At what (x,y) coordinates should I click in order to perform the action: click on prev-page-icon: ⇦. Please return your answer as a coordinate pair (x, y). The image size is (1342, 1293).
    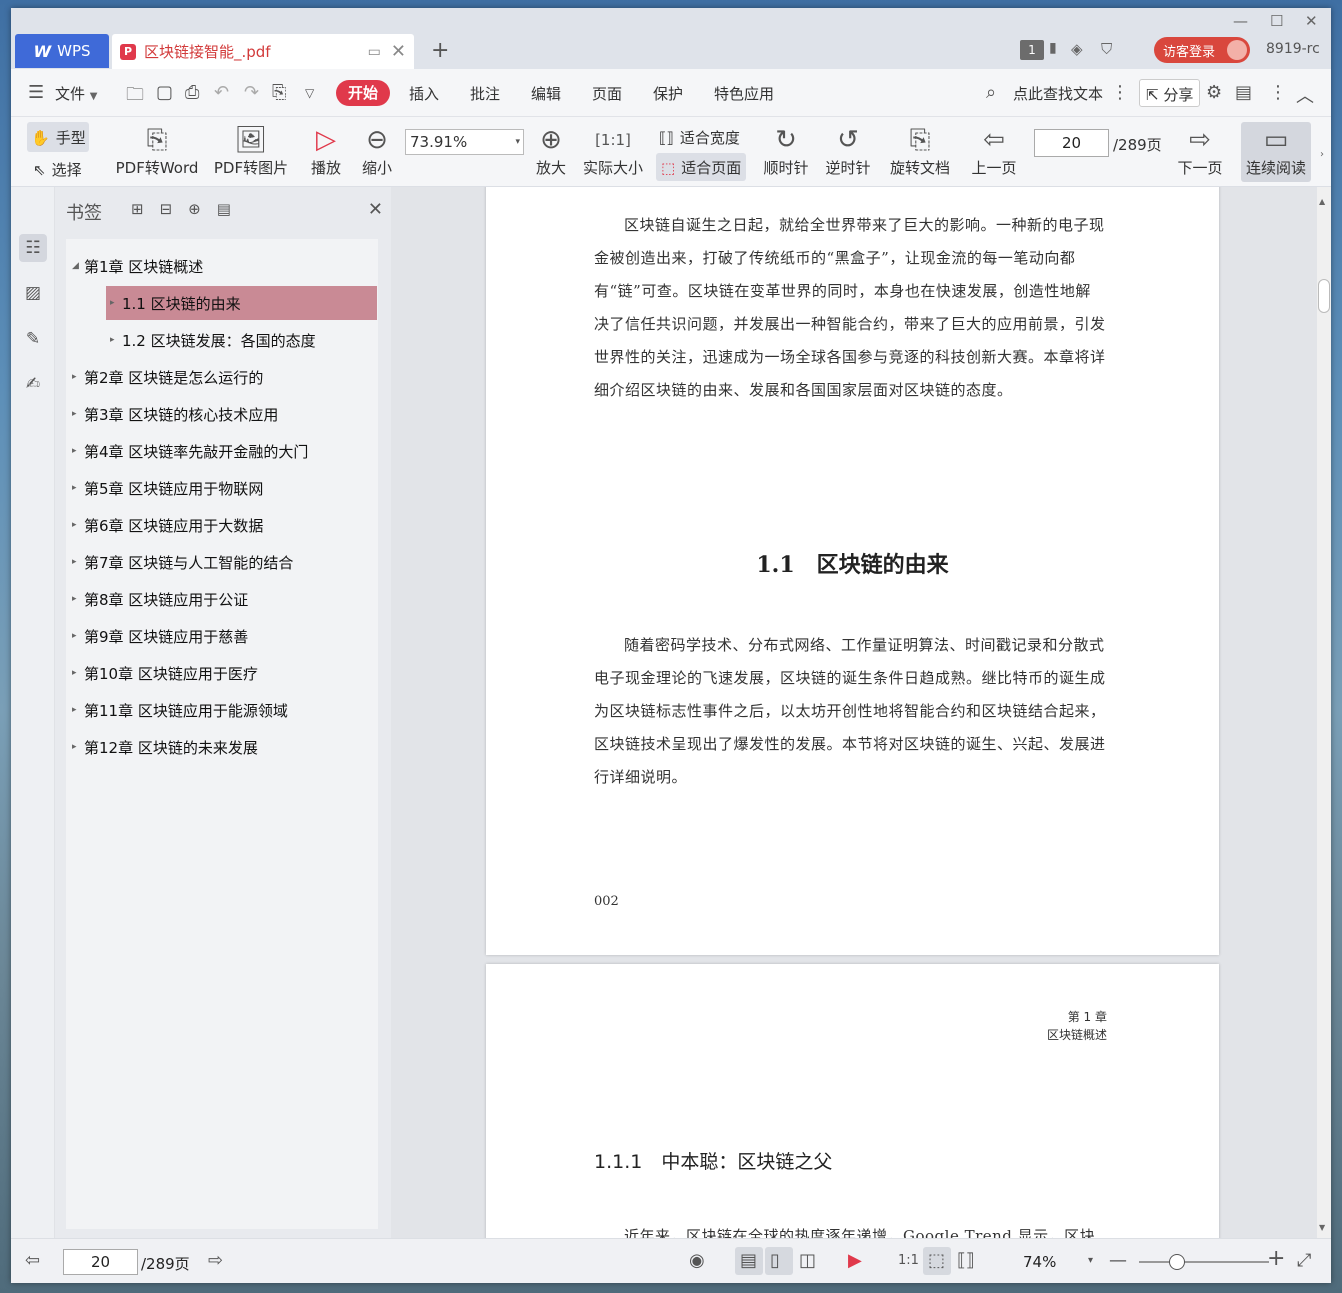
    Looking at the image, I should click on (32, 1260).